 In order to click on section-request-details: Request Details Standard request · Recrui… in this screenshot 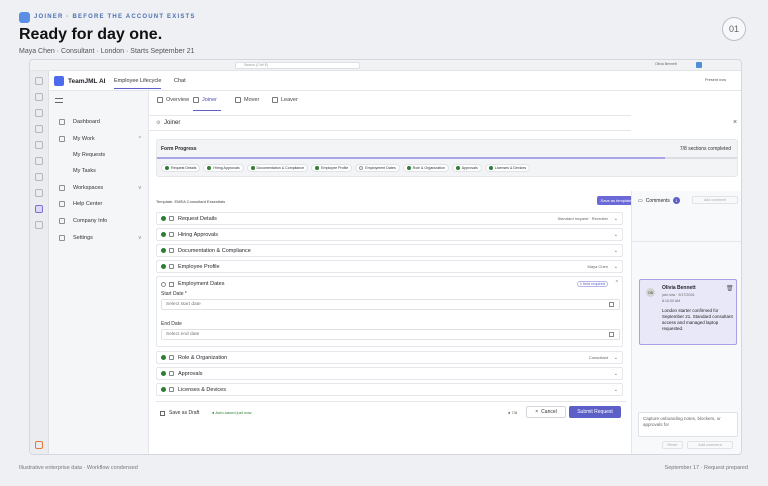, I will do `click(389, 218)`.